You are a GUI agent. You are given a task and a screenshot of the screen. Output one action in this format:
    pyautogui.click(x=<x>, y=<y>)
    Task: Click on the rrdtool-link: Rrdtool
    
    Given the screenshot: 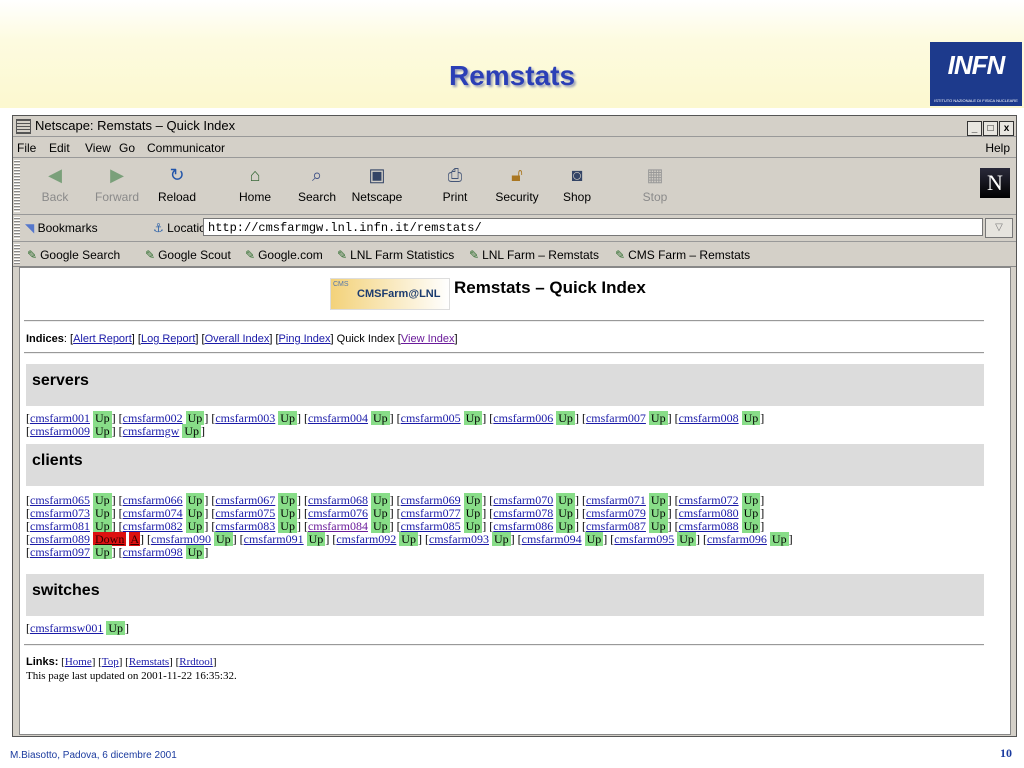 What is the action you would take?
    pyautogui.click(x=196, y=662)
    